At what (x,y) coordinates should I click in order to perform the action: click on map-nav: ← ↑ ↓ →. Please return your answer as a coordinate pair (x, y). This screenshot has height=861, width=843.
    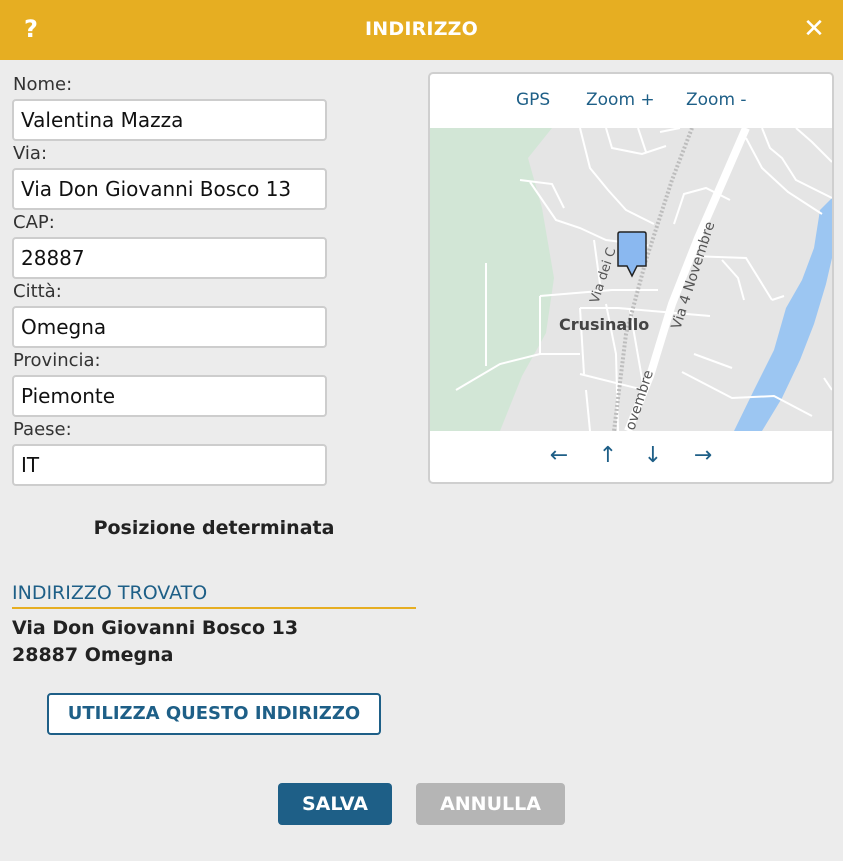
    Looking at the image, I should click on (631, 456).